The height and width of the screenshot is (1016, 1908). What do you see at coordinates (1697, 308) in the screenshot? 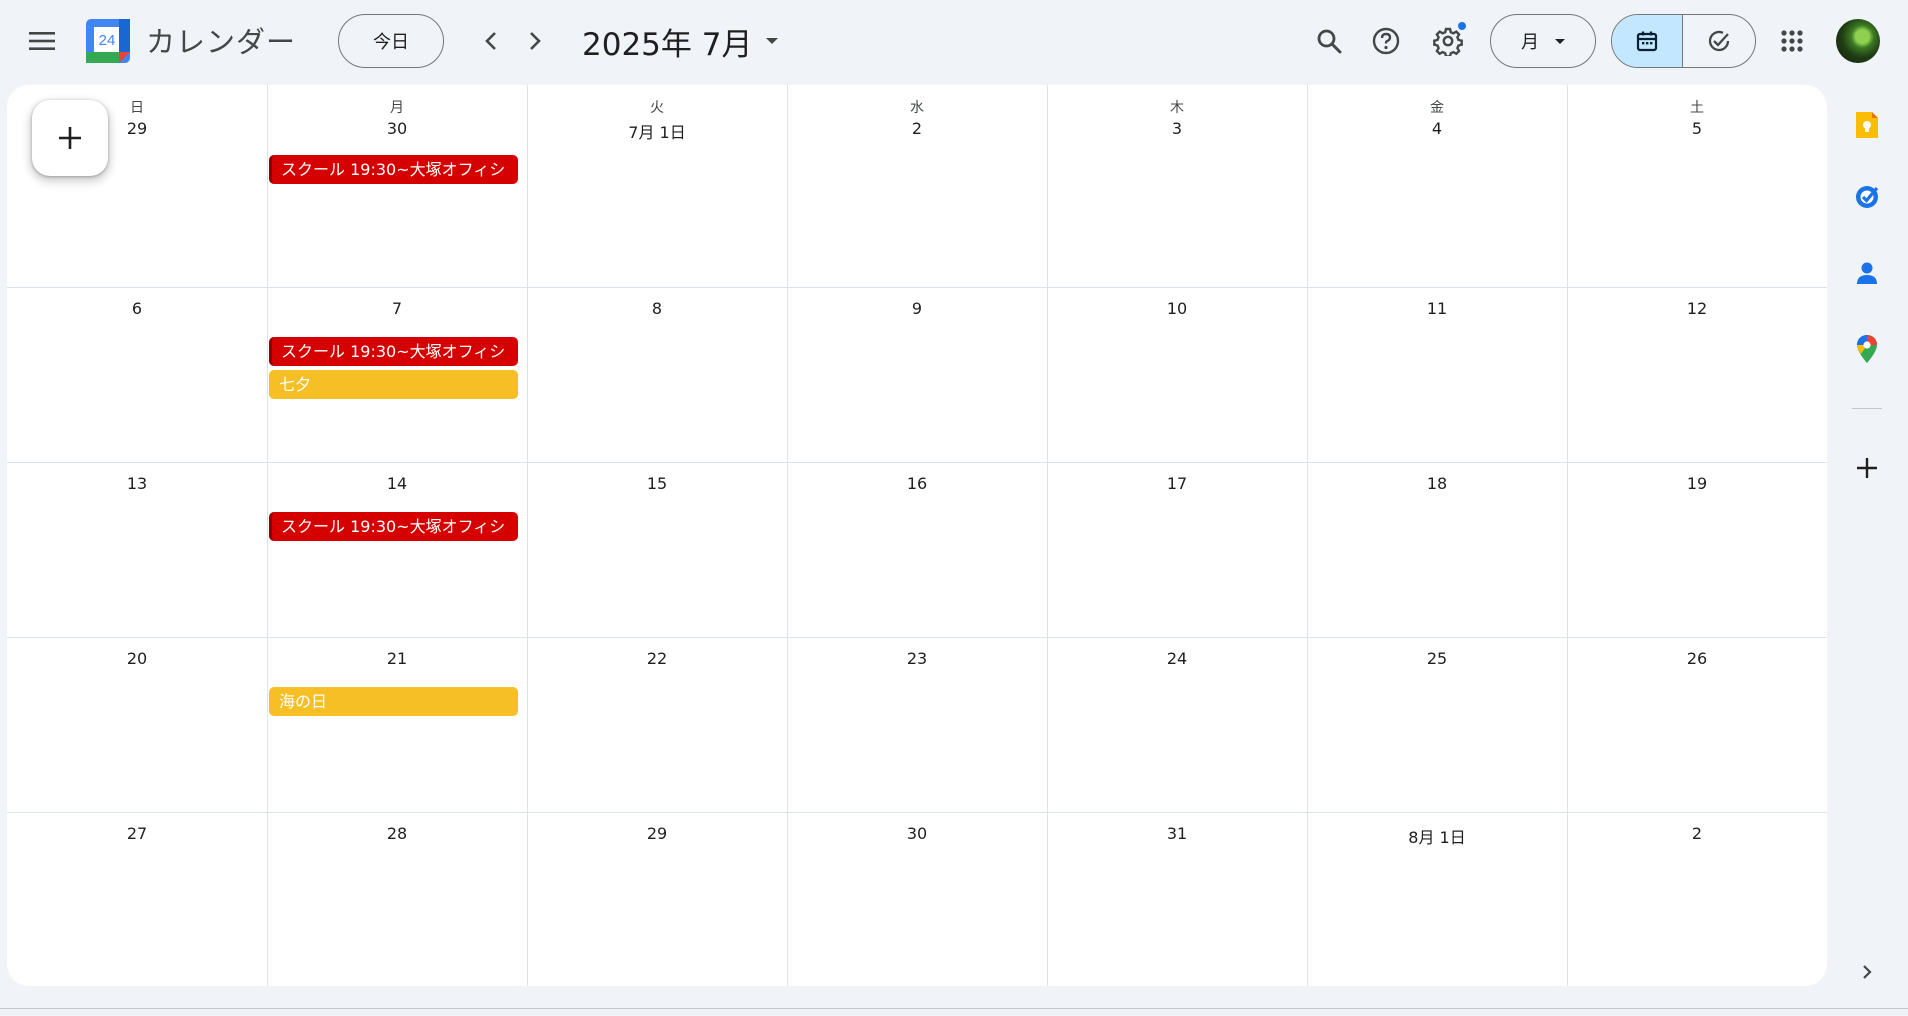
I see `day-number: 12` at bounding box center [1697, 308].